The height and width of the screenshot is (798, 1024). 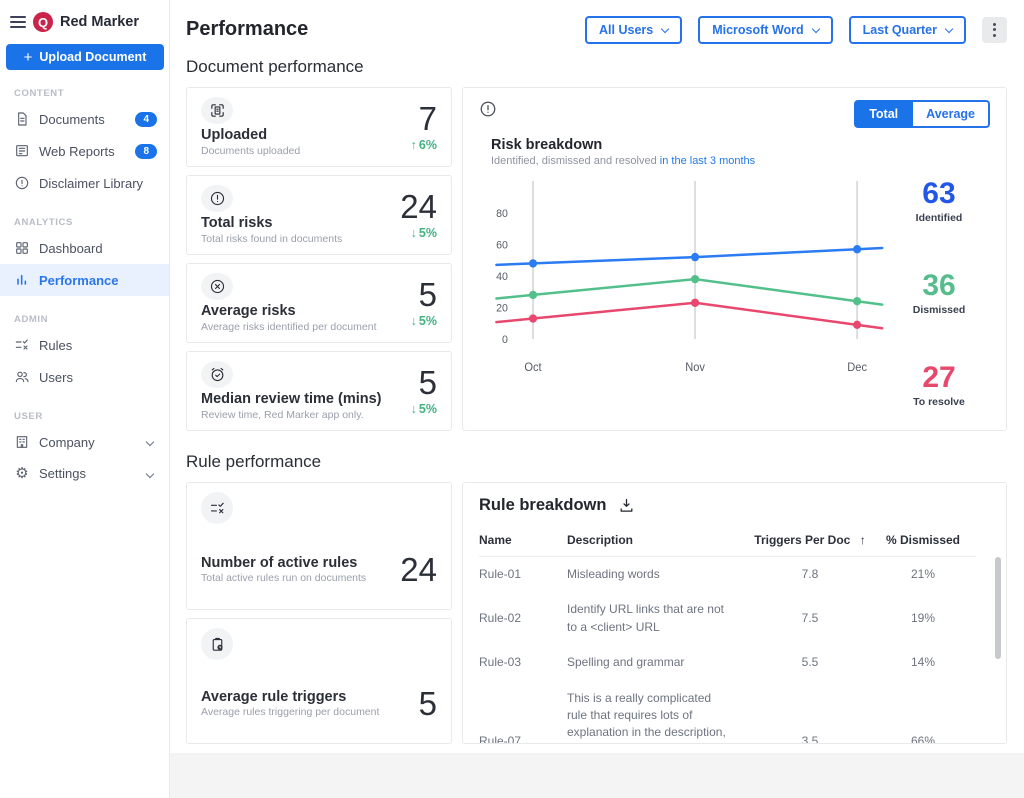 What do you see at coordinates (84, 248) in the screenshot?
I see `sidebar-item-dashboard: Dashboard` at bounding box center [84, 248].